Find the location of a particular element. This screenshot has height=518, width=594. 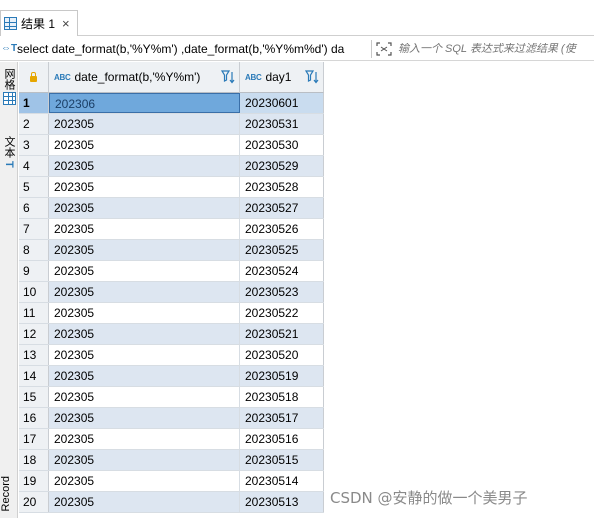

table-row: 3 202305 20230530 is located at coordinates (171, 145).